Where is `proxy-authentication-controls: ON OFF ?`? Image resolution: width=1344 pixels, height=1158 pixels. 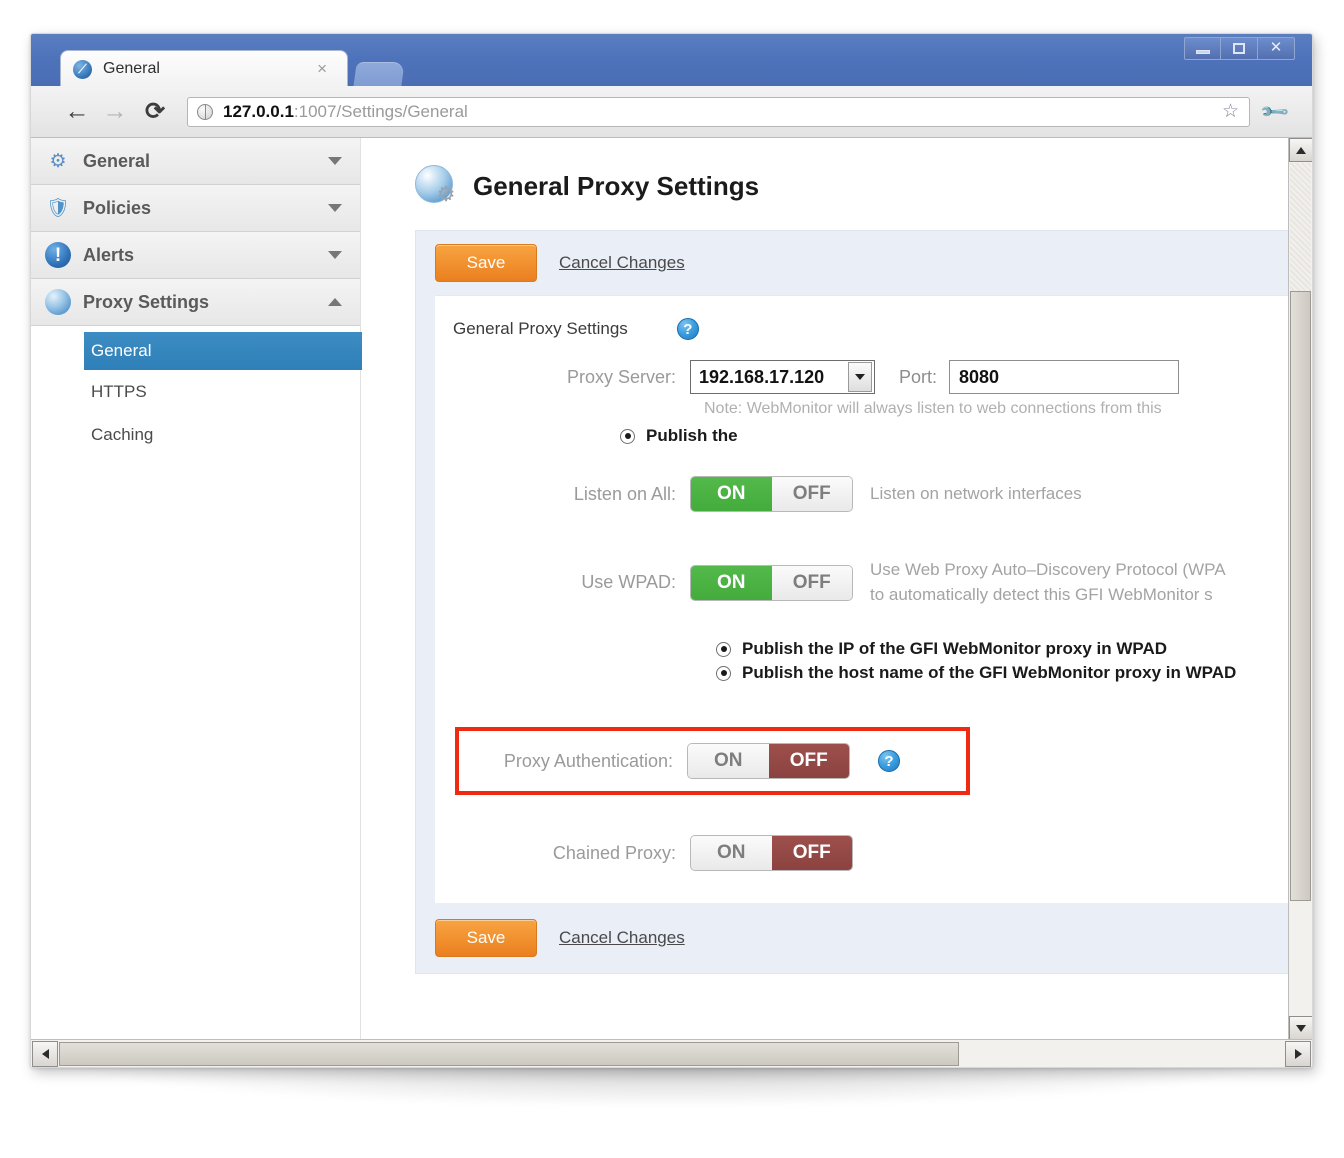 proxy-authentication-controls: ON OFF ? is located at coordinates (793, 761).